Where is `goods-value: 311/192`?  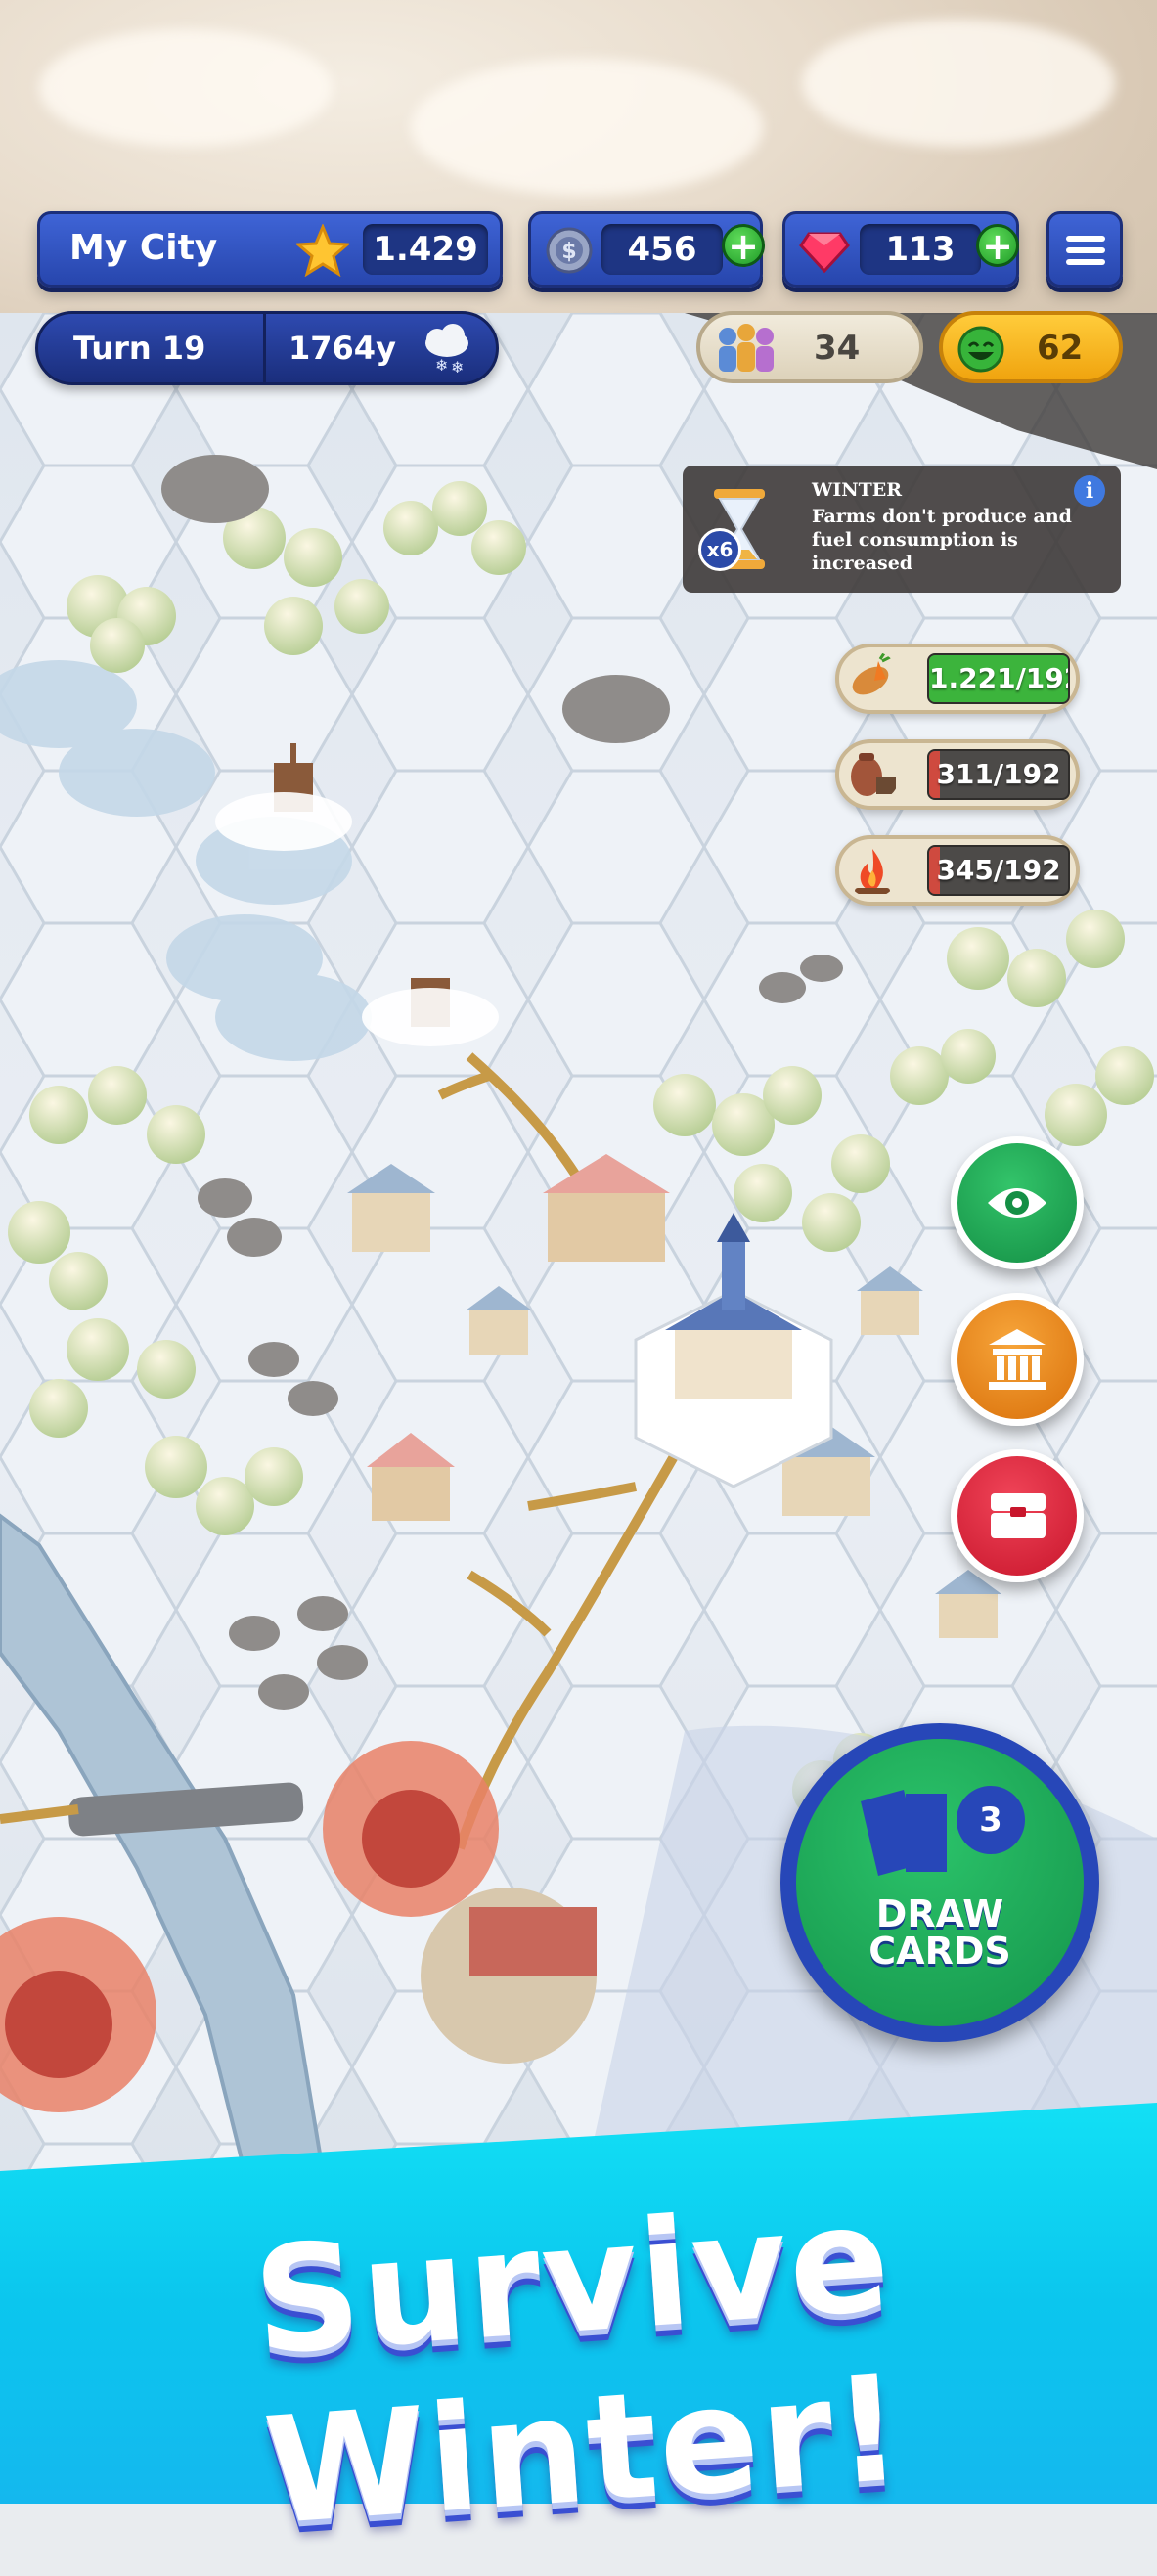 goods-value: 311/192 is located at coordinates (998, 774).